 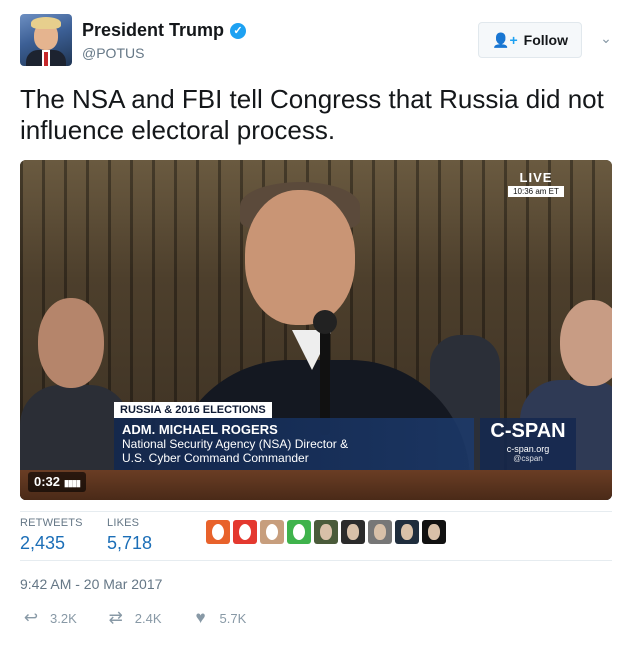 I want to click on reply-icon: ↩, so click(x=31, y=617).